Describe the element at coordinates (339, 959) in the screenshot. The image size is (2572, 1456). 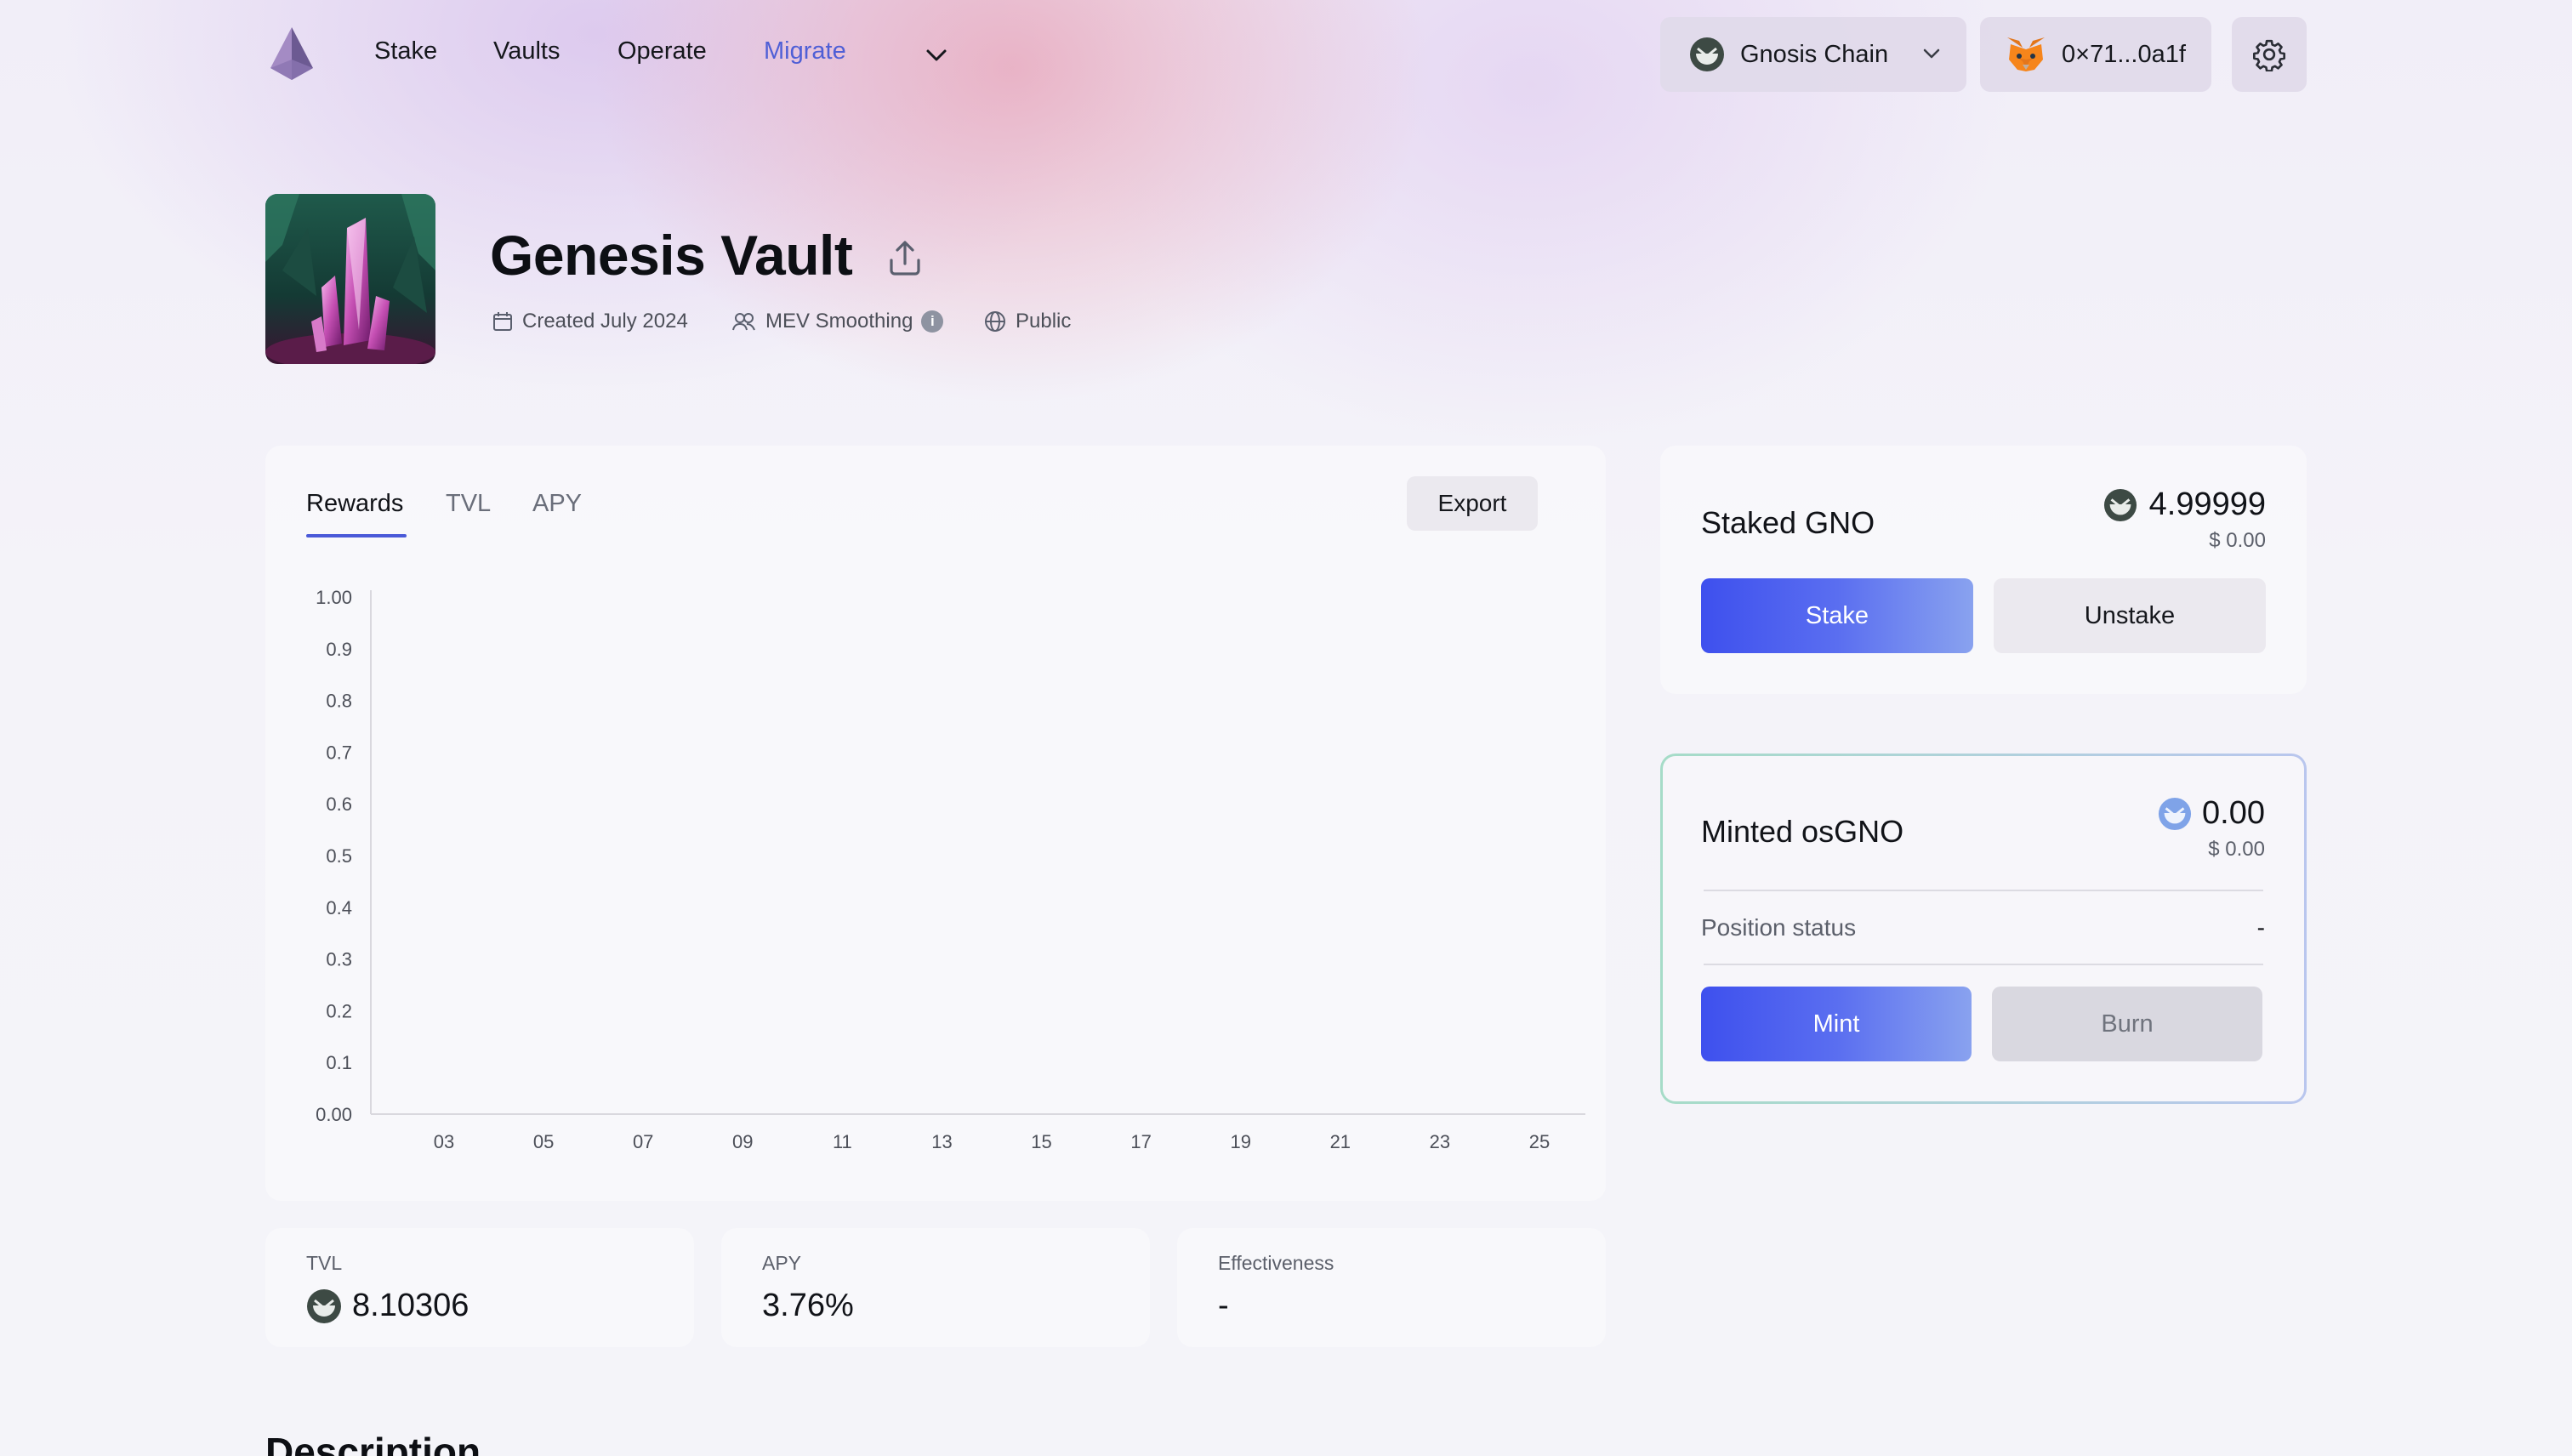
I see `y-tick-label: 0.3` at that location.